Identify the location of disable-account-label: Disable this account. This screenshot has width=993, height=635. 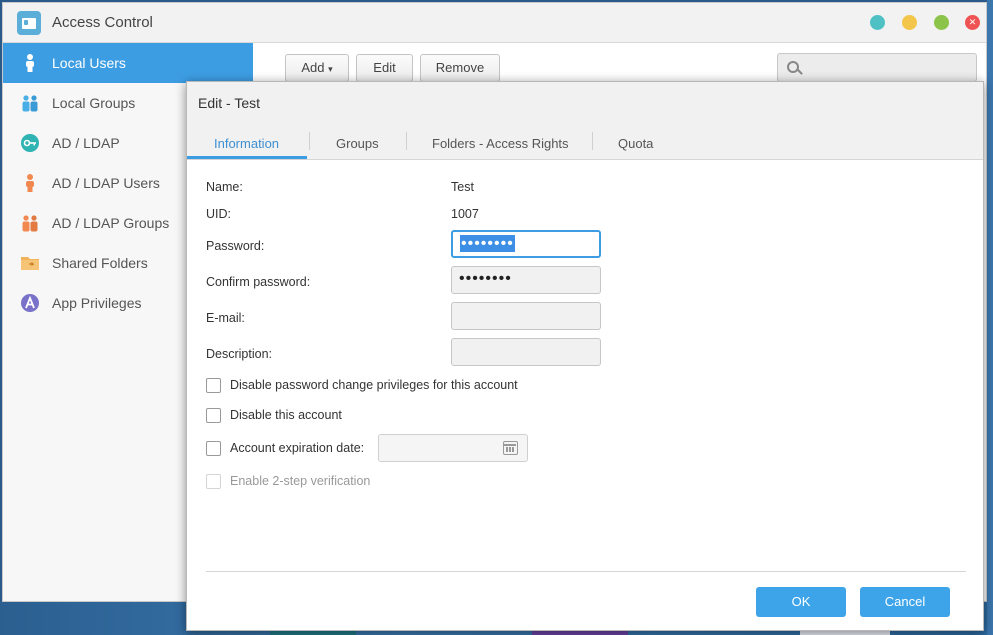
(286, 415).